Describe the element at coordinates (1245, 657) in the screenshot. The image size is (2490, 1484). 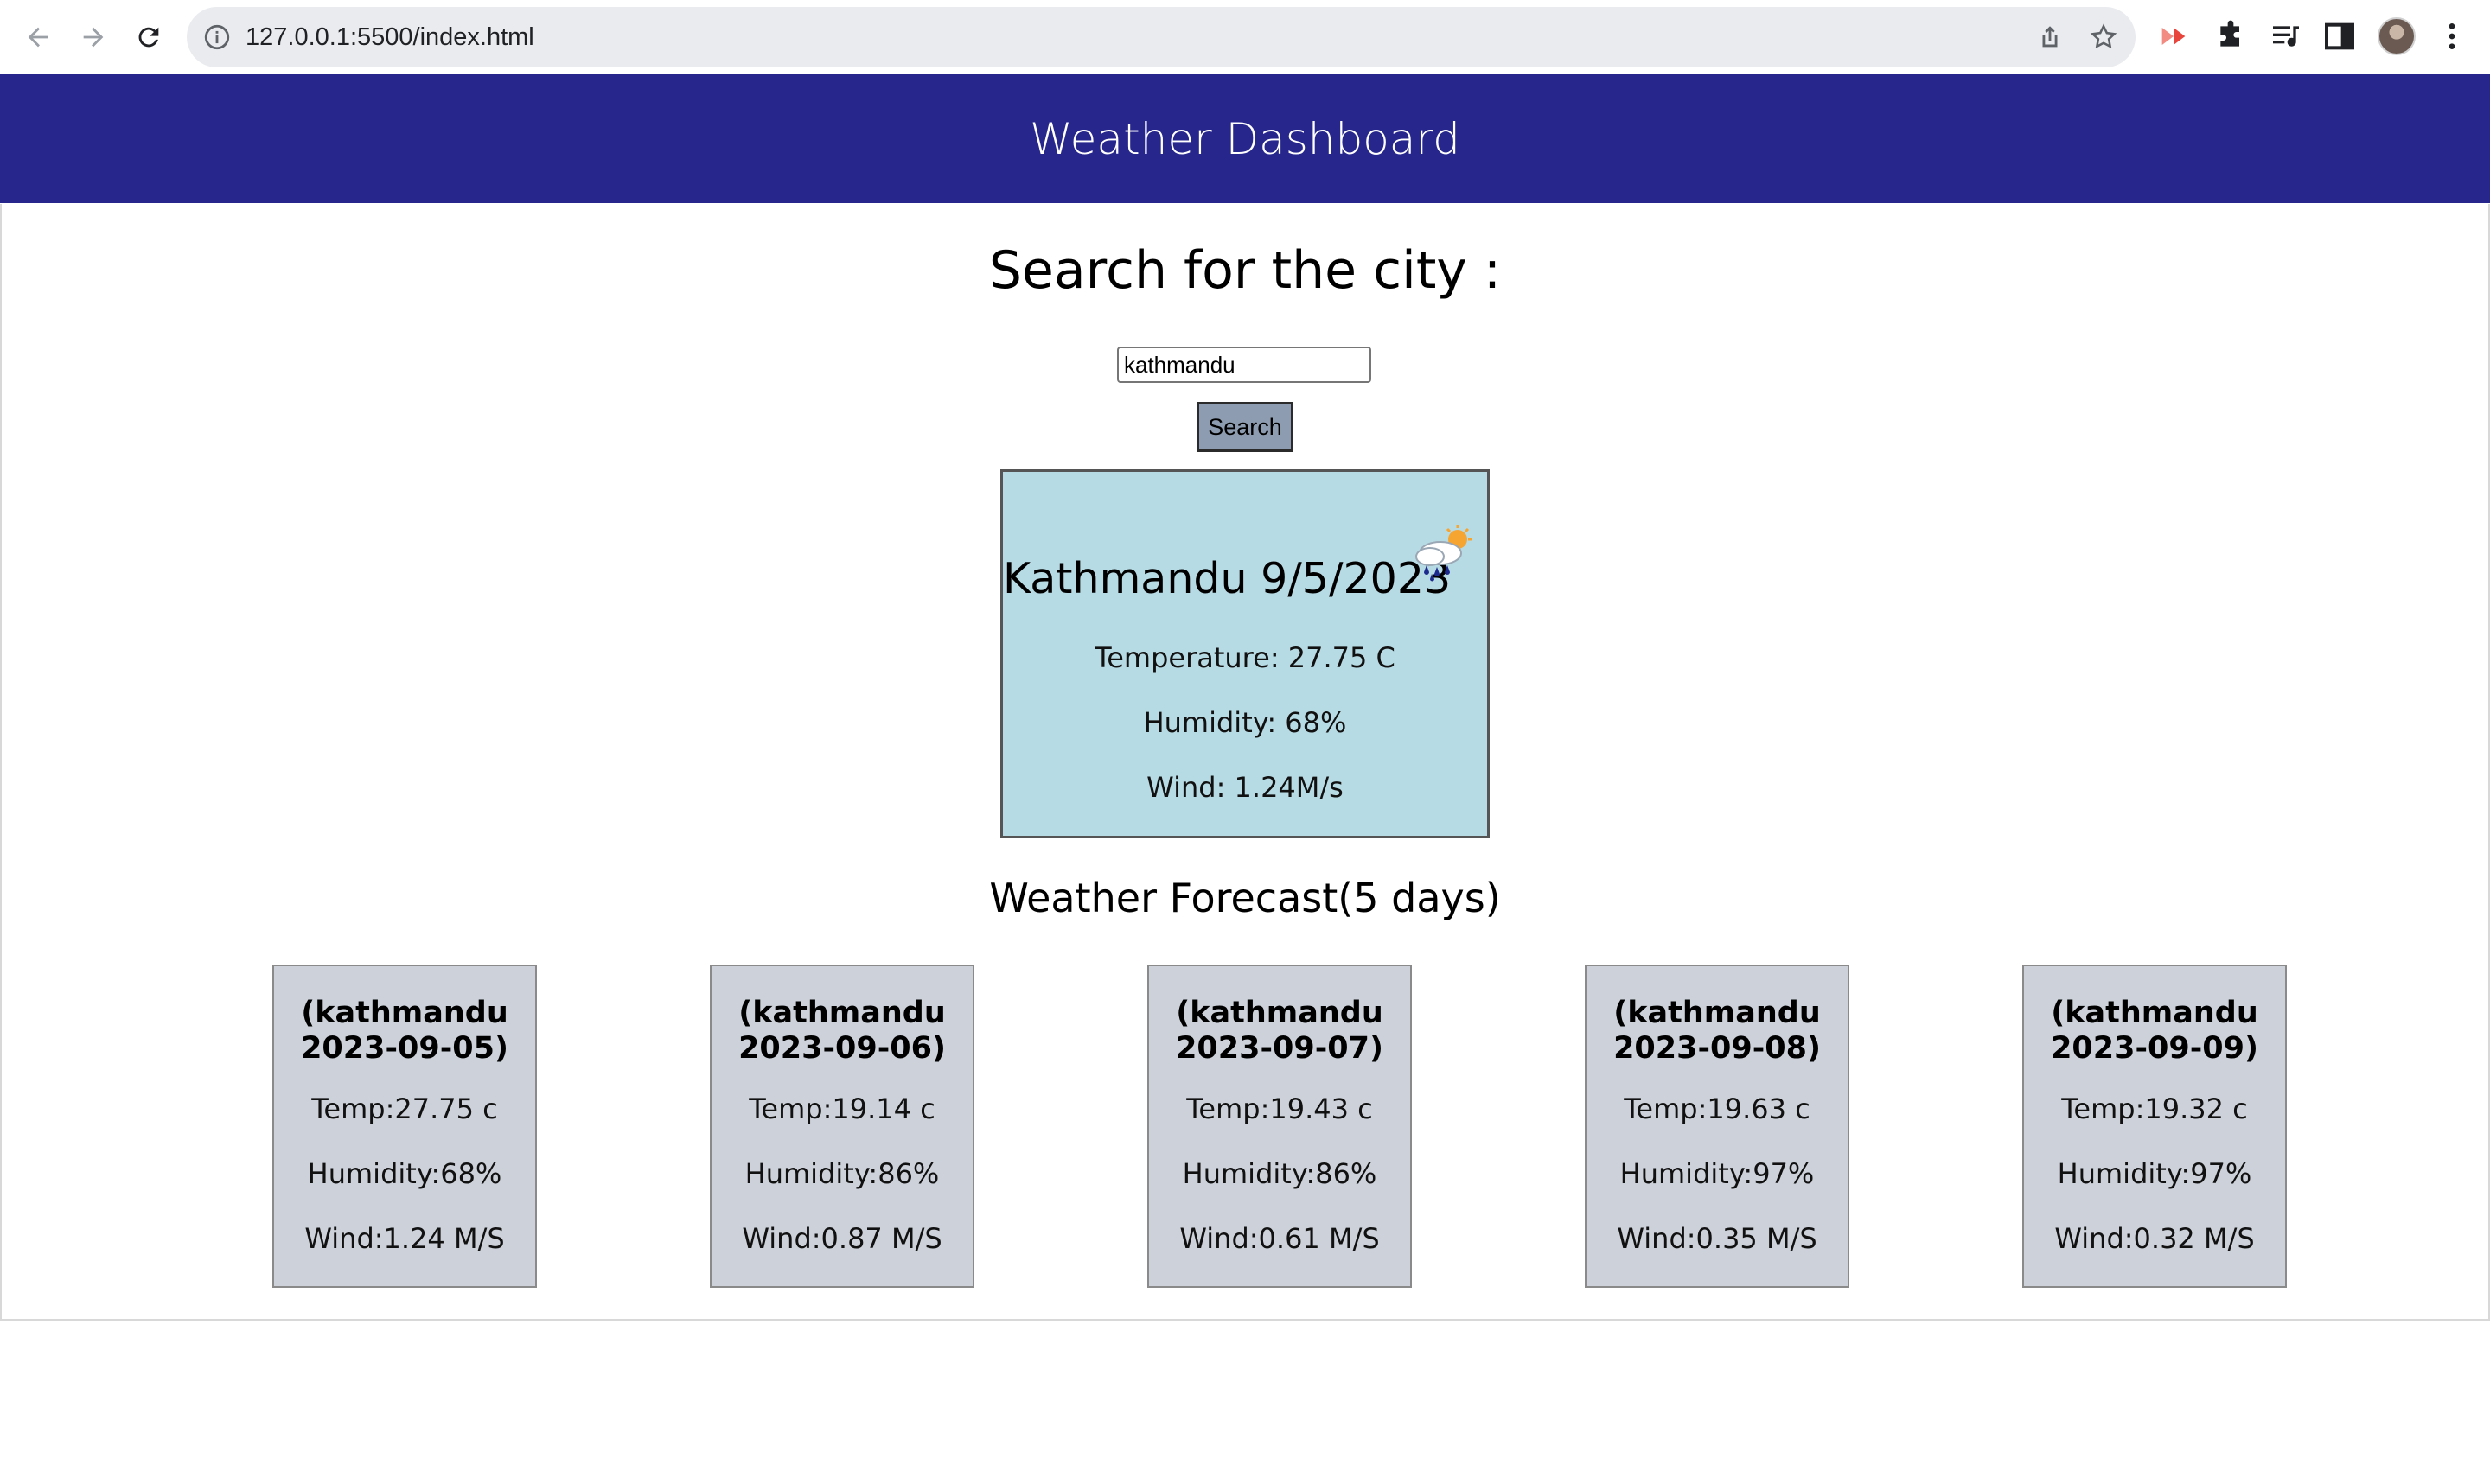
I see `current-temperature: Temperature: 27.75 C` at that location.